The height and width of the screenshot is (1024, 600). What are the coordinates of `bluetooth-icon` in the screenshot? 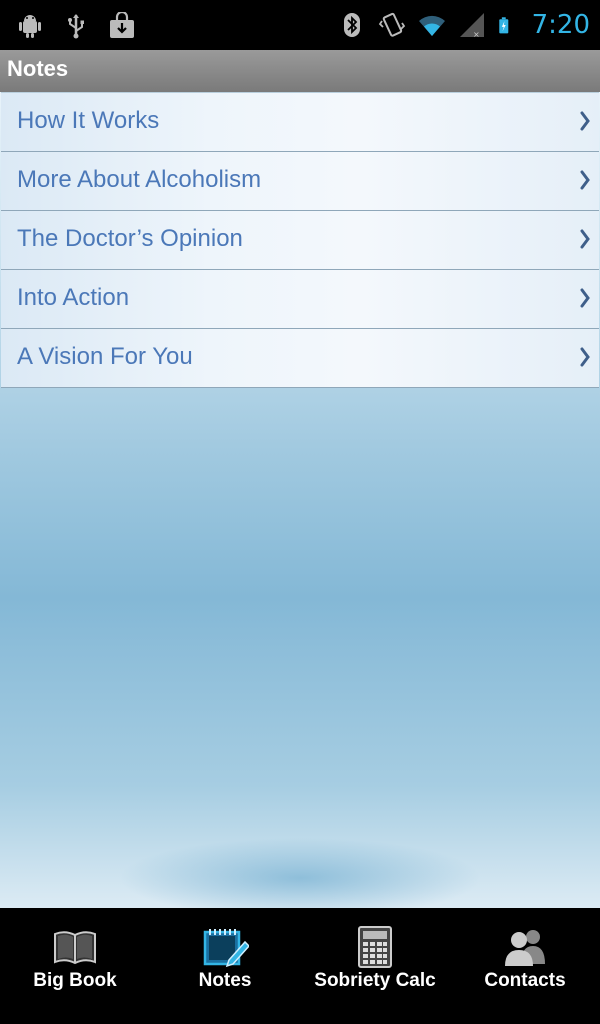 It's located at (351, 25).